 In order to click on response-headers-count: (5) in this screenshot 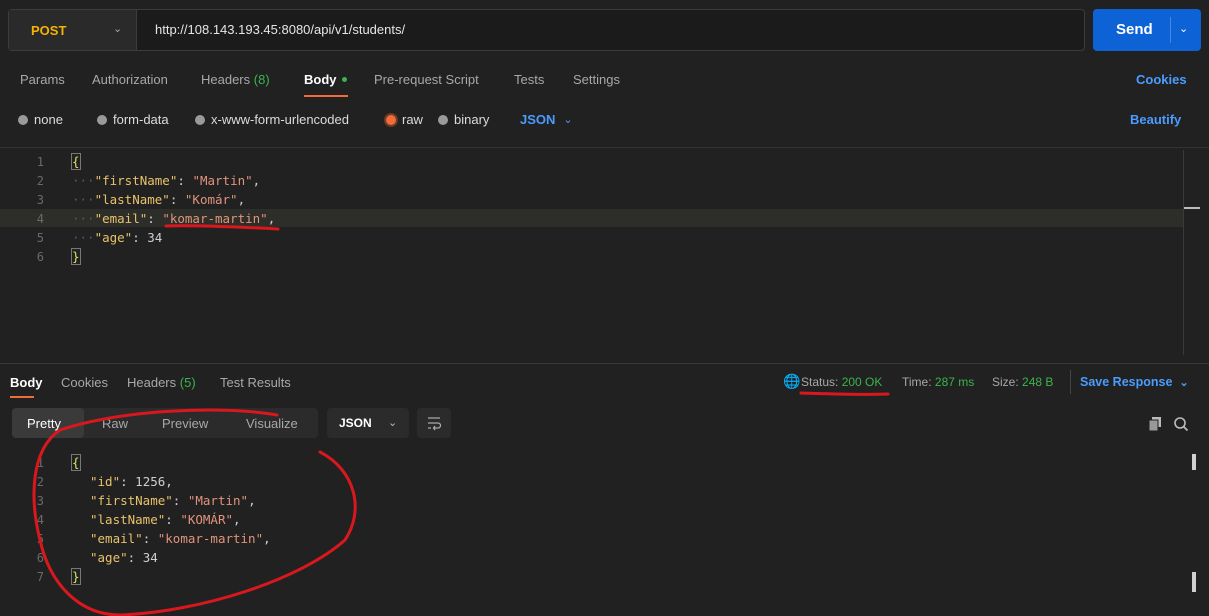, I will do `click(187, 382)`.